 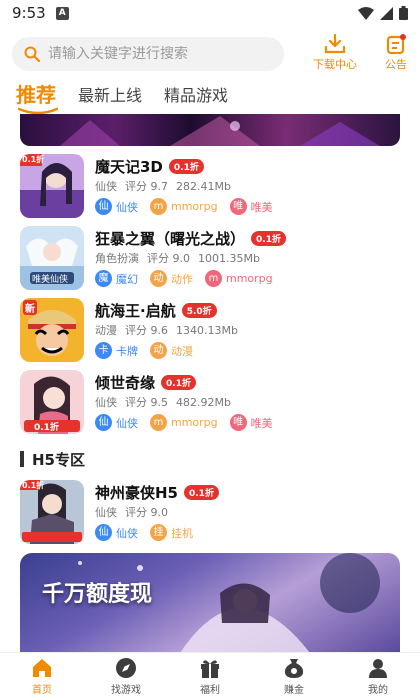 What do you see at coordinates (366, 13) in the screenshot?
I see `wifi-icon` at bounding box center [366, 13].